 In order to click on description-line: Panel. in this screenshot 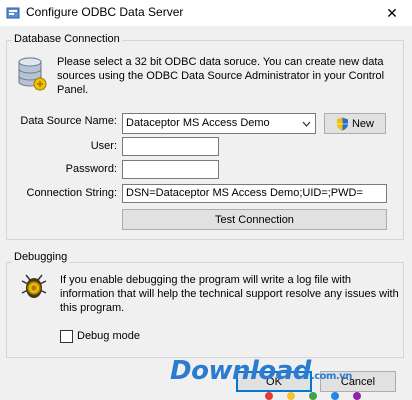, I will do `click(73, 90)`.